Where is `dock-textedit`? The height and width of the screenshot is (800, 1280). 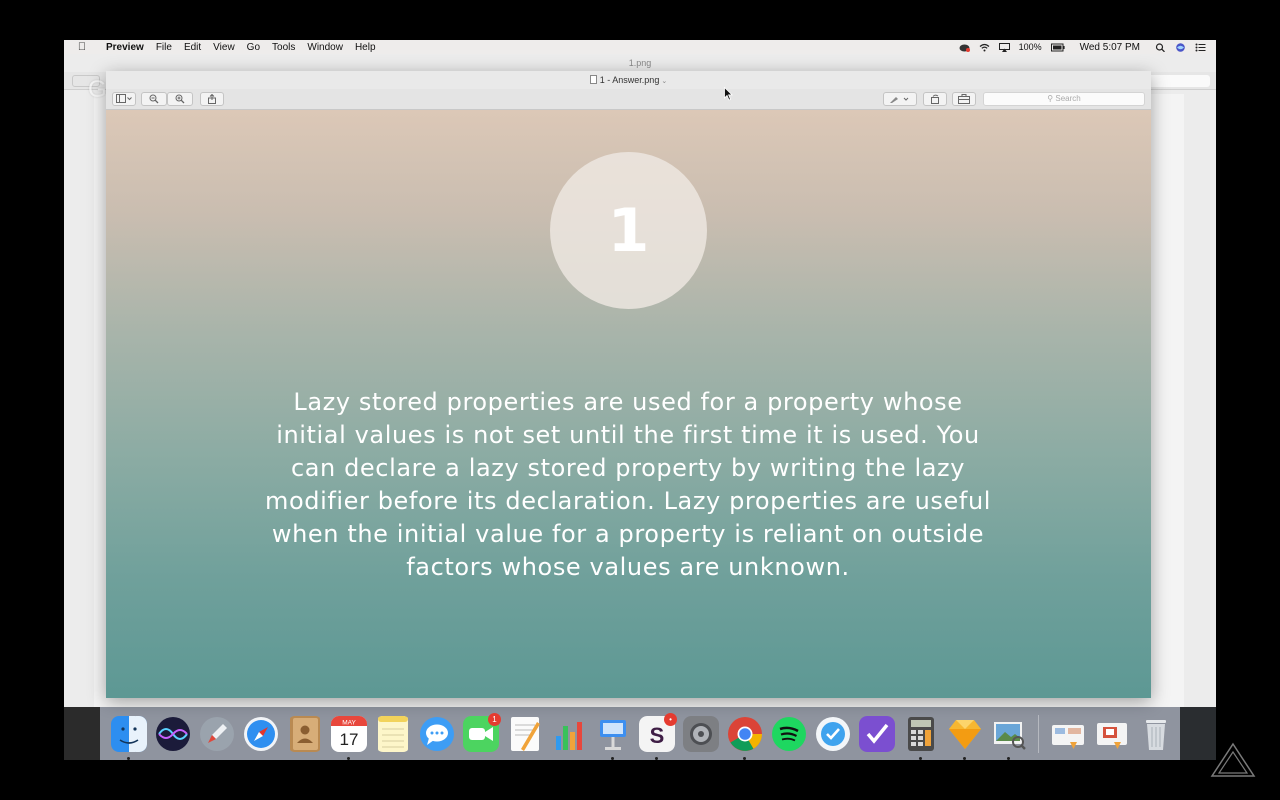 dock-textedit is located at coordinates (525, 734).